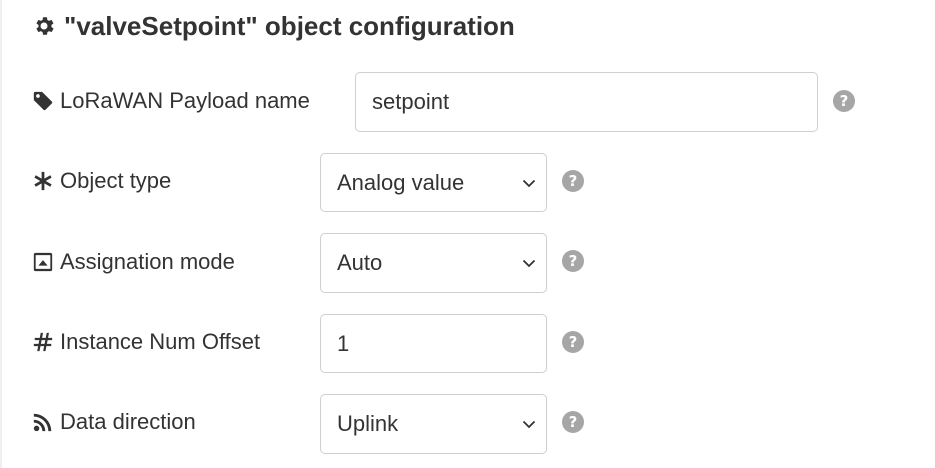 The height and width of the screenshot is (468, 935). Describe the element at coordinates (573, 342) in the screenshot. I see `instance-offset-help-icon: ?` at that location.